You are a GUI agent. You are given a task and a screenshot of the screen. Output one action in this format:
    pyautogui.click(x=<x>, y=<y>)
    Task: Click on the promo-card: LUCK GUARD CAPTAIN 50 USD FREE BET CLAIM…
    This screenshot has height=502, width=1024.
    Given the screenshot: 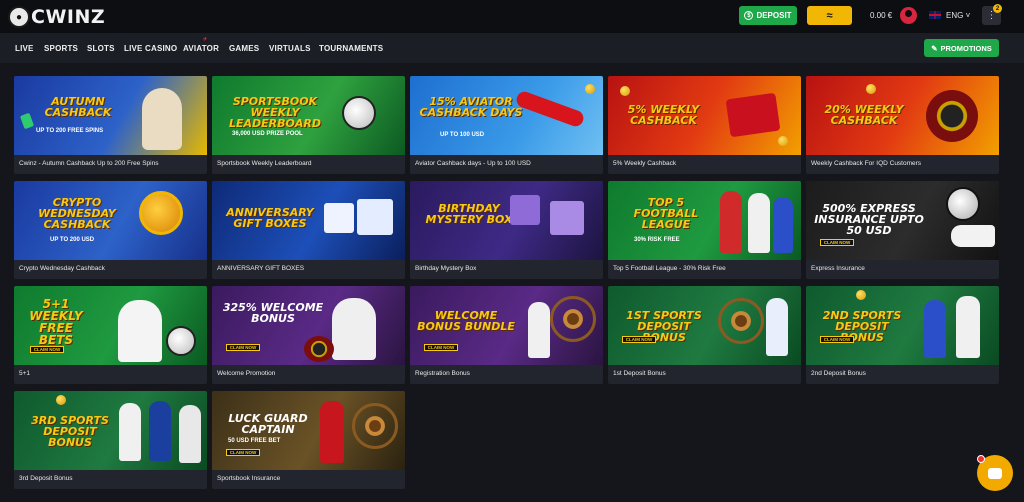 What is the action you would take?
    pyautogui.click(x=308, y=440)
    